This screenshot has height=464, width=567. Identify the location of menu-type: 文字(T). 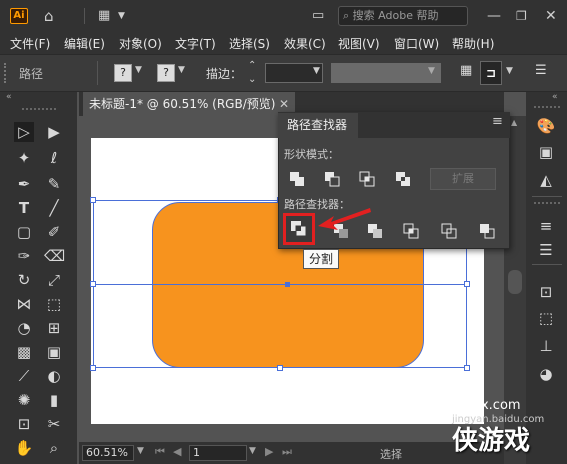
(195, 43).